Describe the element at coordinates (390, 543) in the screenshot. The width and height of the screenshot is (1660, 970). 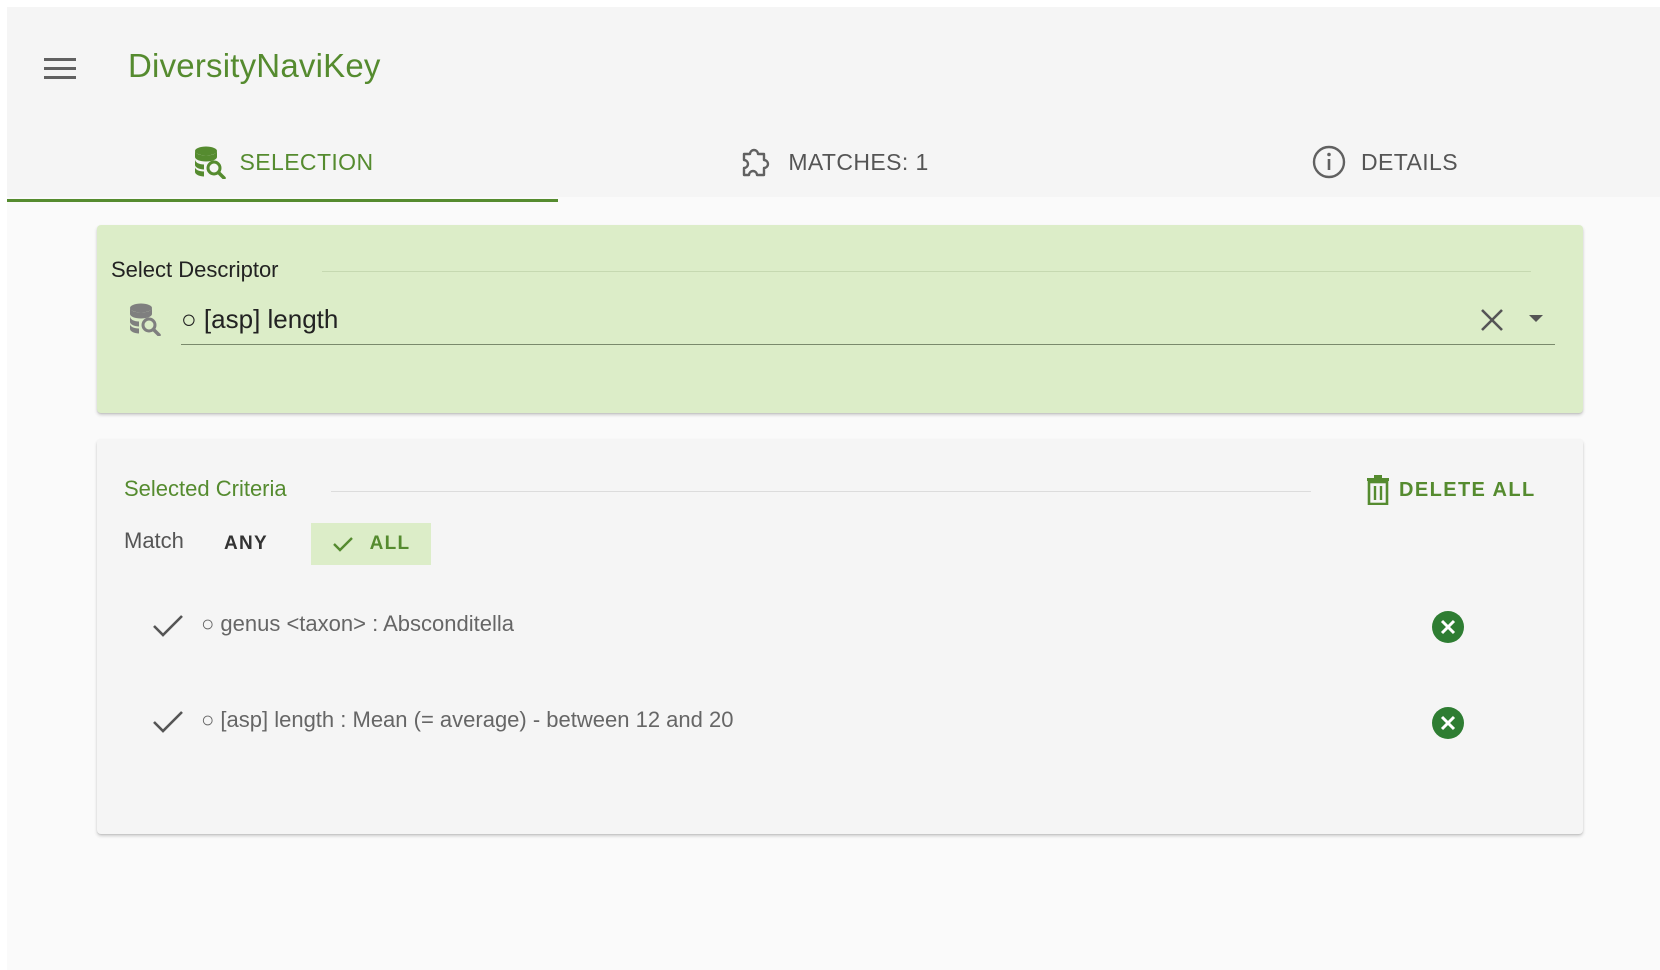
I see `match-all-label: ALL` at that location.